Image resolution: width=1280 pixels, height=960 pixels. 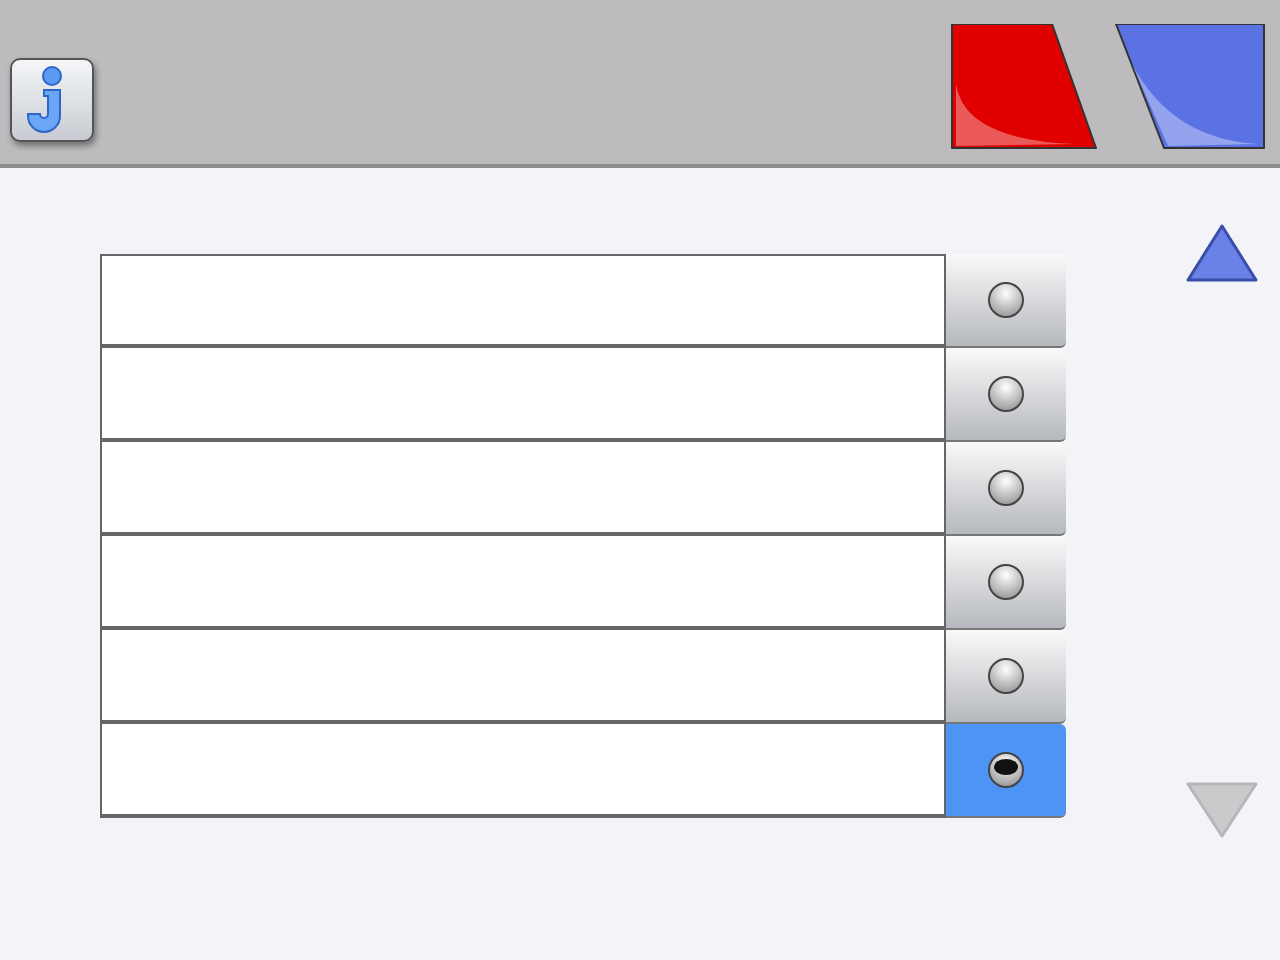 I want to click on info-button, so click(x=52, y=100).